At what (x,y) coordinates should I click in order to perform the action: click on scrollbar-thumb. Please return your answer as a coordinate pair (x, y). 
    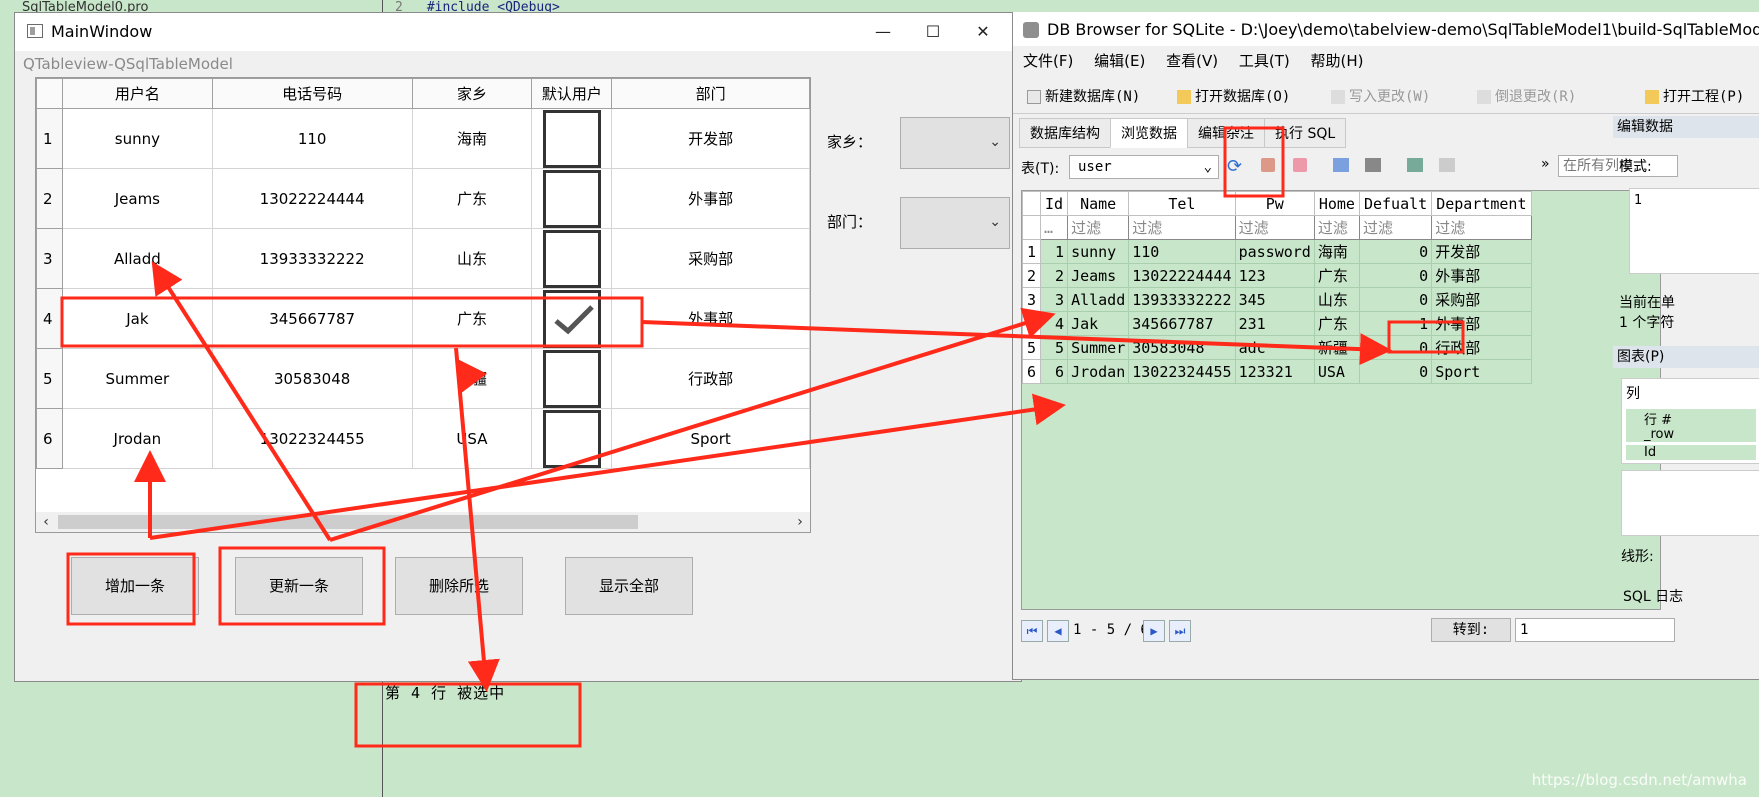
    Looking at the image, I should click on (348, 522).